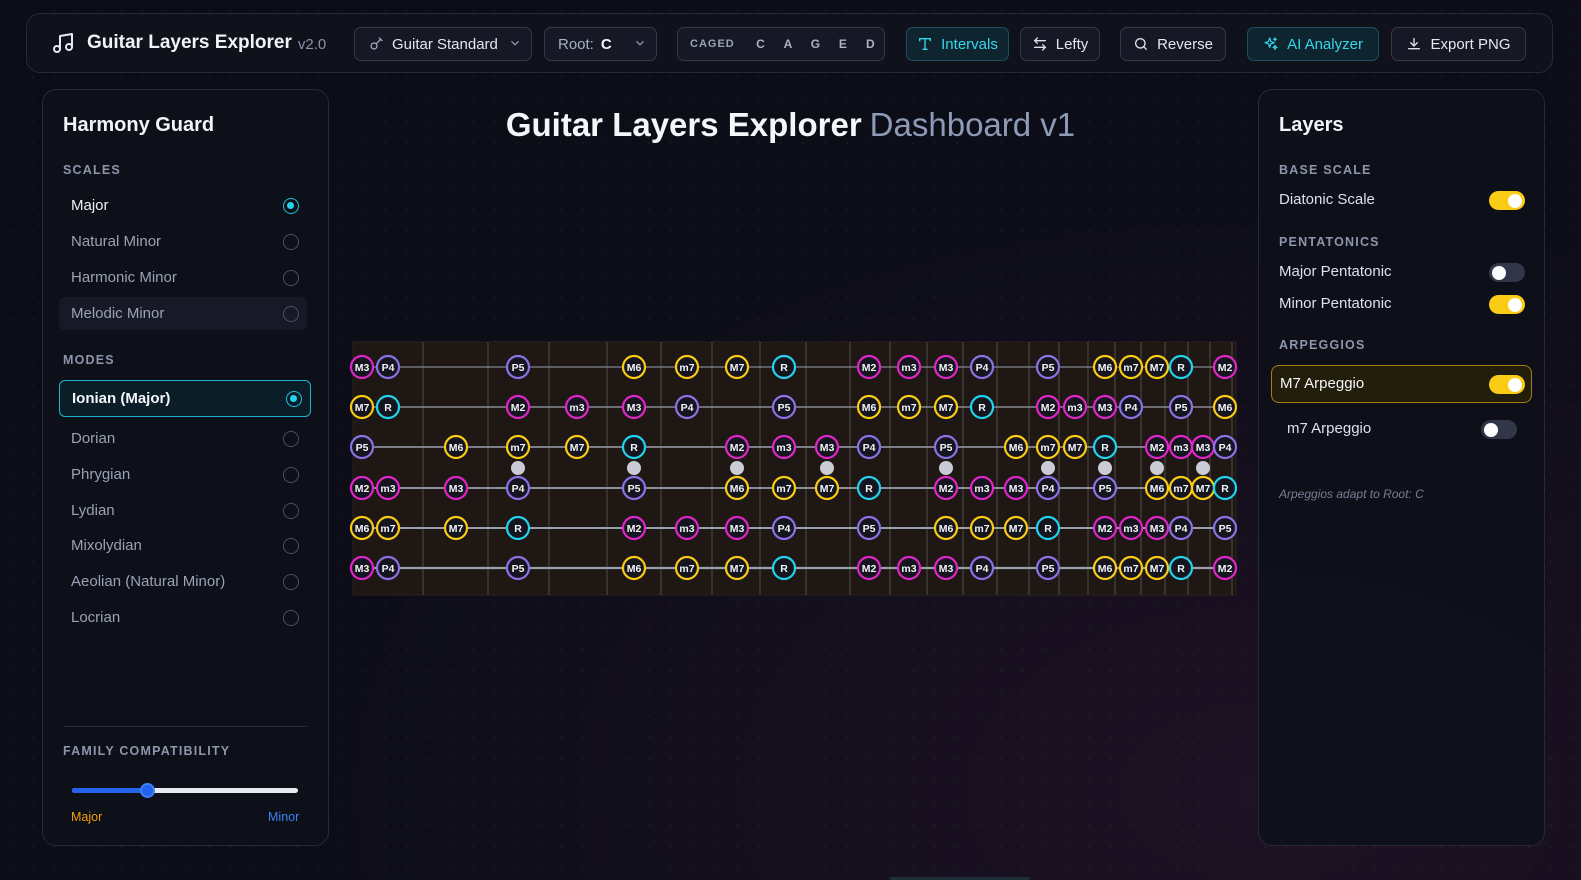 This screenshot has width=1581, height=880. What do you see at coordinates (1507, 200) in the screenshot?
I see `diatonic-scale-toggle` at bounding box center [1507, 200].